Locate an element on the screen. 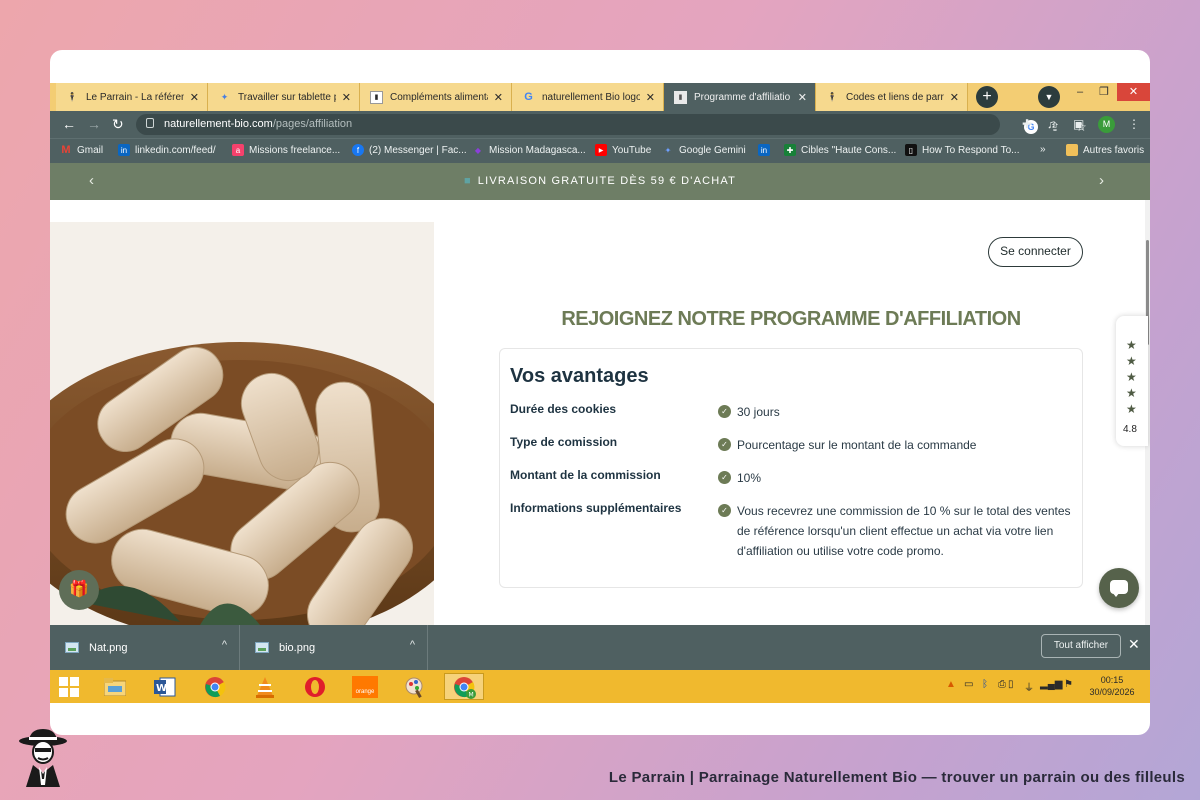 The height and width of the screenshot is (800, 1200). chevron-down-icon: ▼ is located at coordinates (1049, 97).